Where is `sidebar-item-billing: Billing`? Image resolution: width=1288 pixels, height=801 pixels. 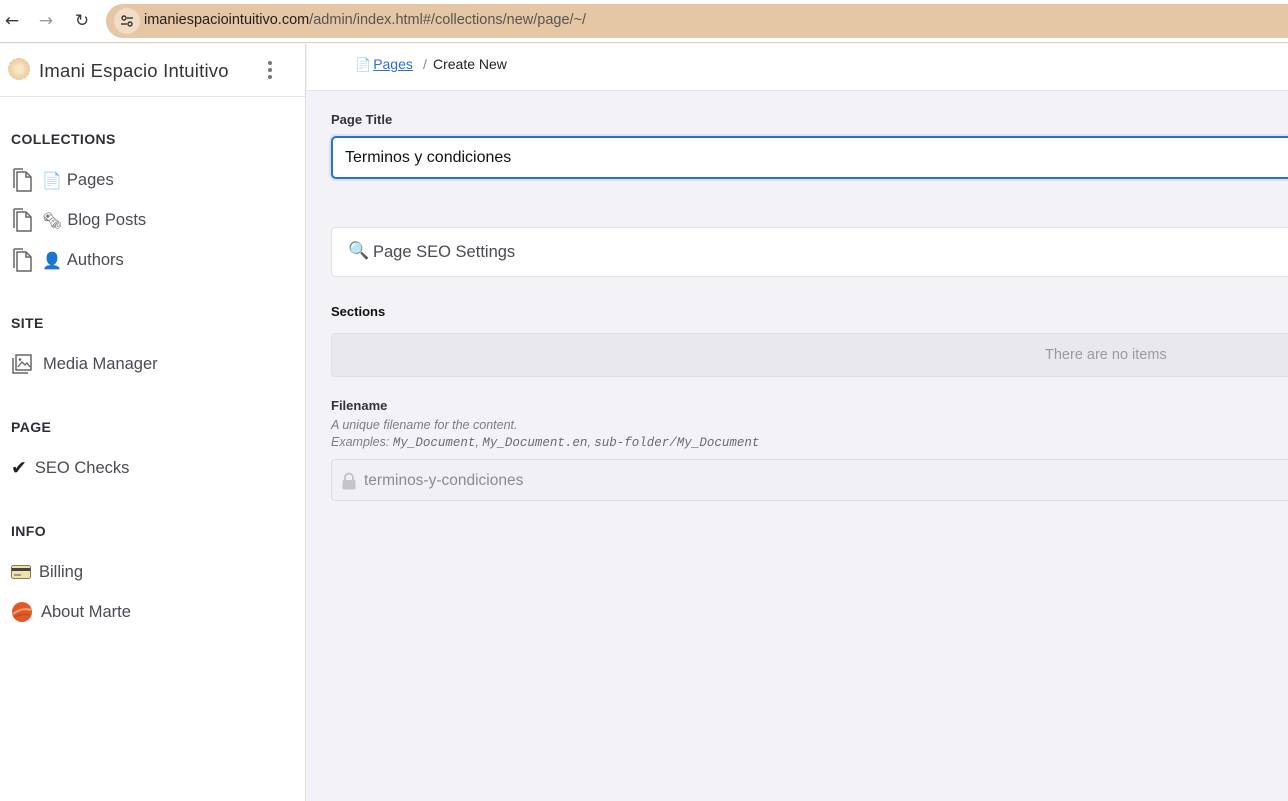 sidebar-item-billing: Billing is located at coordinates (47, 572).